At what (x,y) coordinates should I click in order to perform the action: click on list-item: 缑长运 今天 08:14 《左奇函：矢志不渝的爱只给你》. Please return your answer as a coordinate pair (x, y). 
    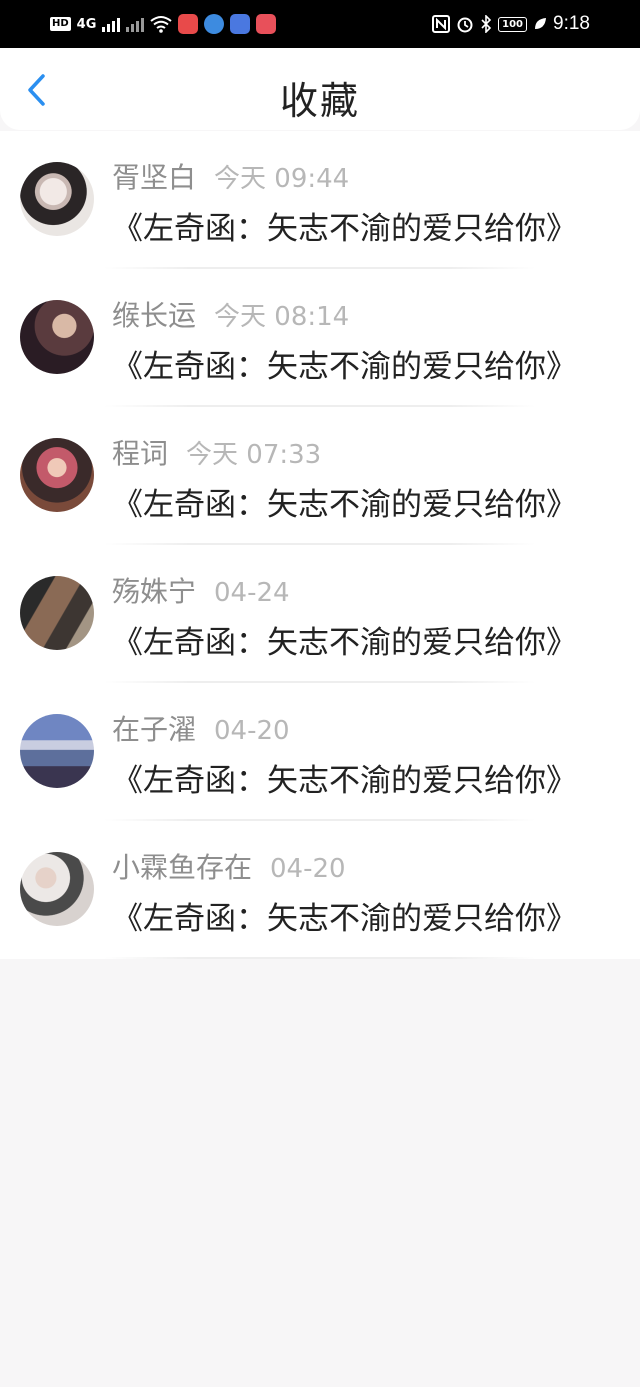
    Looking at the image, I should click on (320, 338).